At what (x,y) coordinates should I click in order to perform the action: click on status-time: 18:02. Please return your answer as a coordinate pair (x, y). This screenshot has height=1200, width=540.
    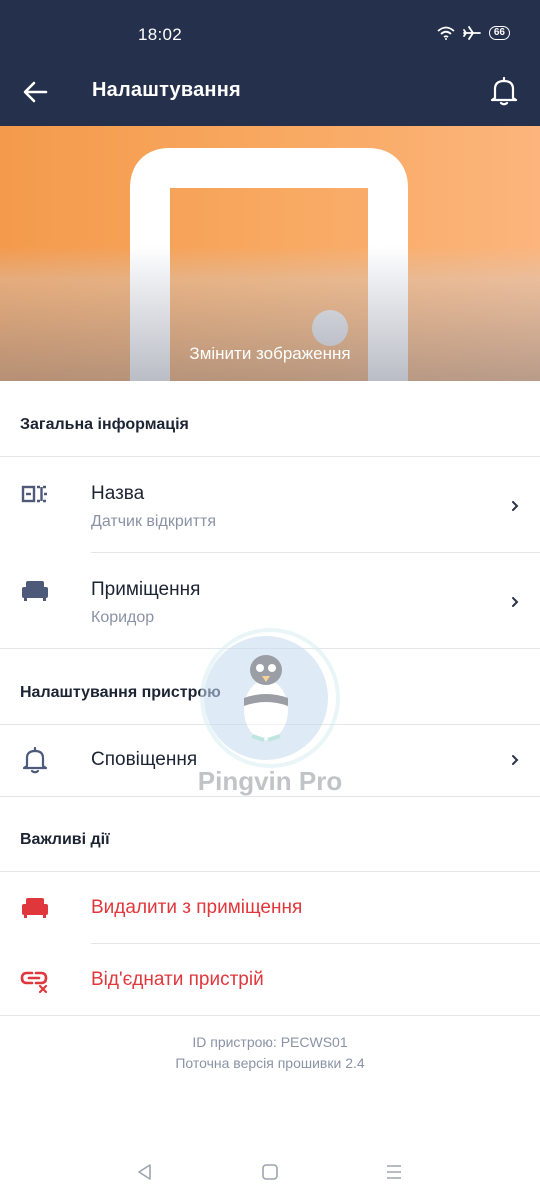
    Looking at the image, I should click on (160, 34).